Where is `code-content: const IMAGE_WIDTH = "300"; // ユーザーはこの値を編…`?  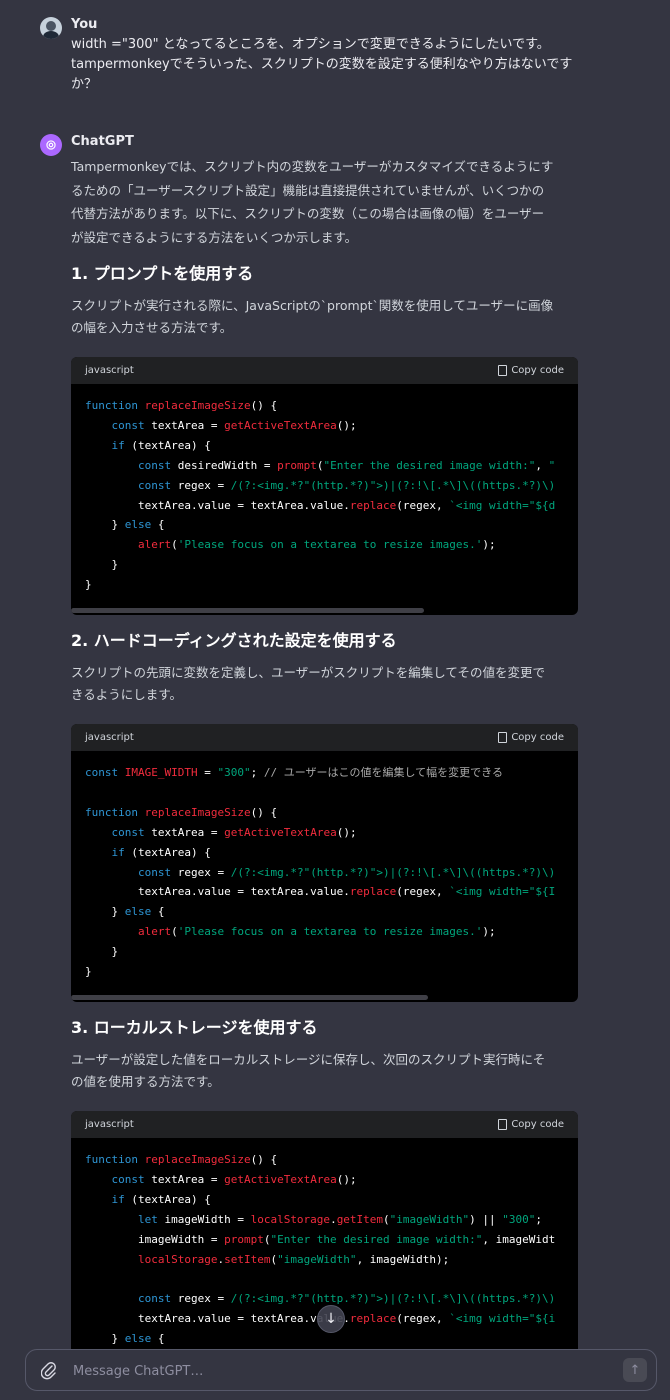
code-content: const IMAGE_WIDTH = "300"; // ユーザーはこの値を編… is located at coordinates (320, 872).